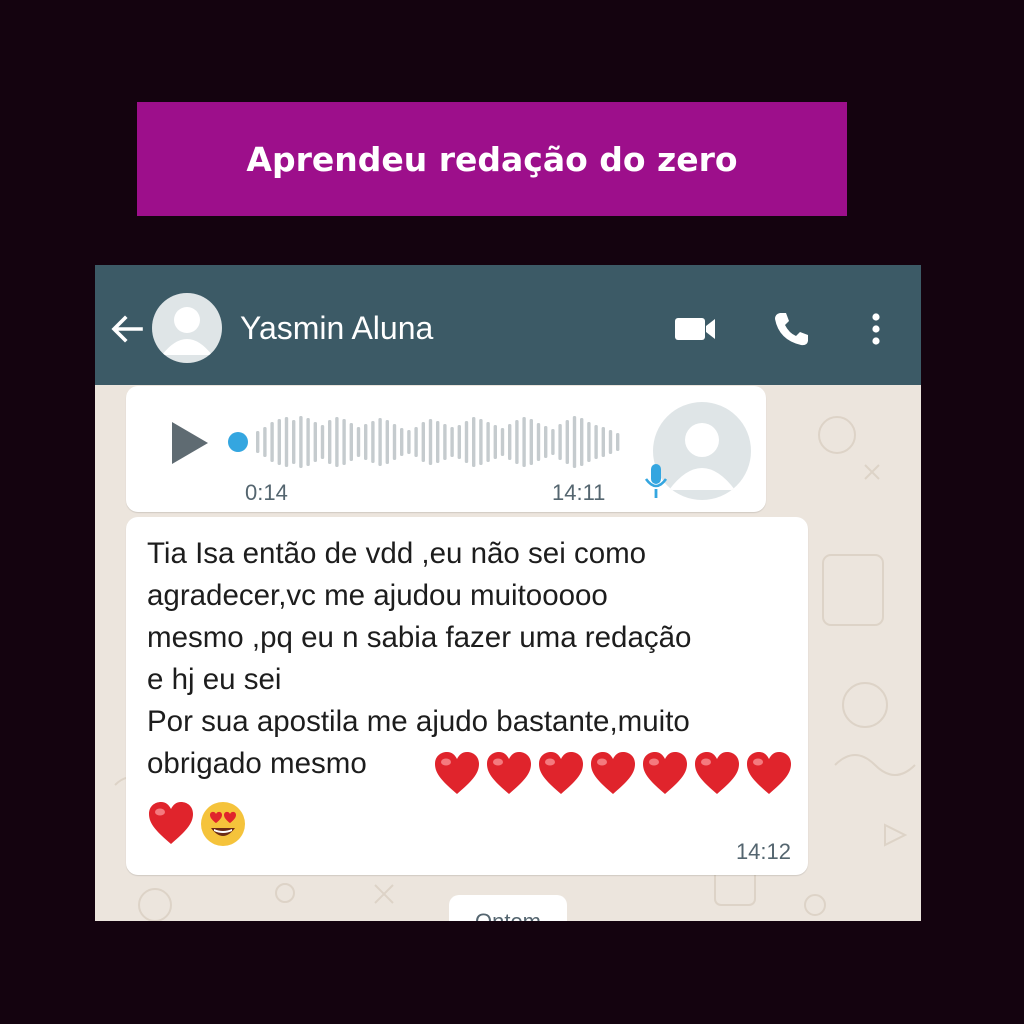  I want to click on contact-avatar, so click(187, 328).